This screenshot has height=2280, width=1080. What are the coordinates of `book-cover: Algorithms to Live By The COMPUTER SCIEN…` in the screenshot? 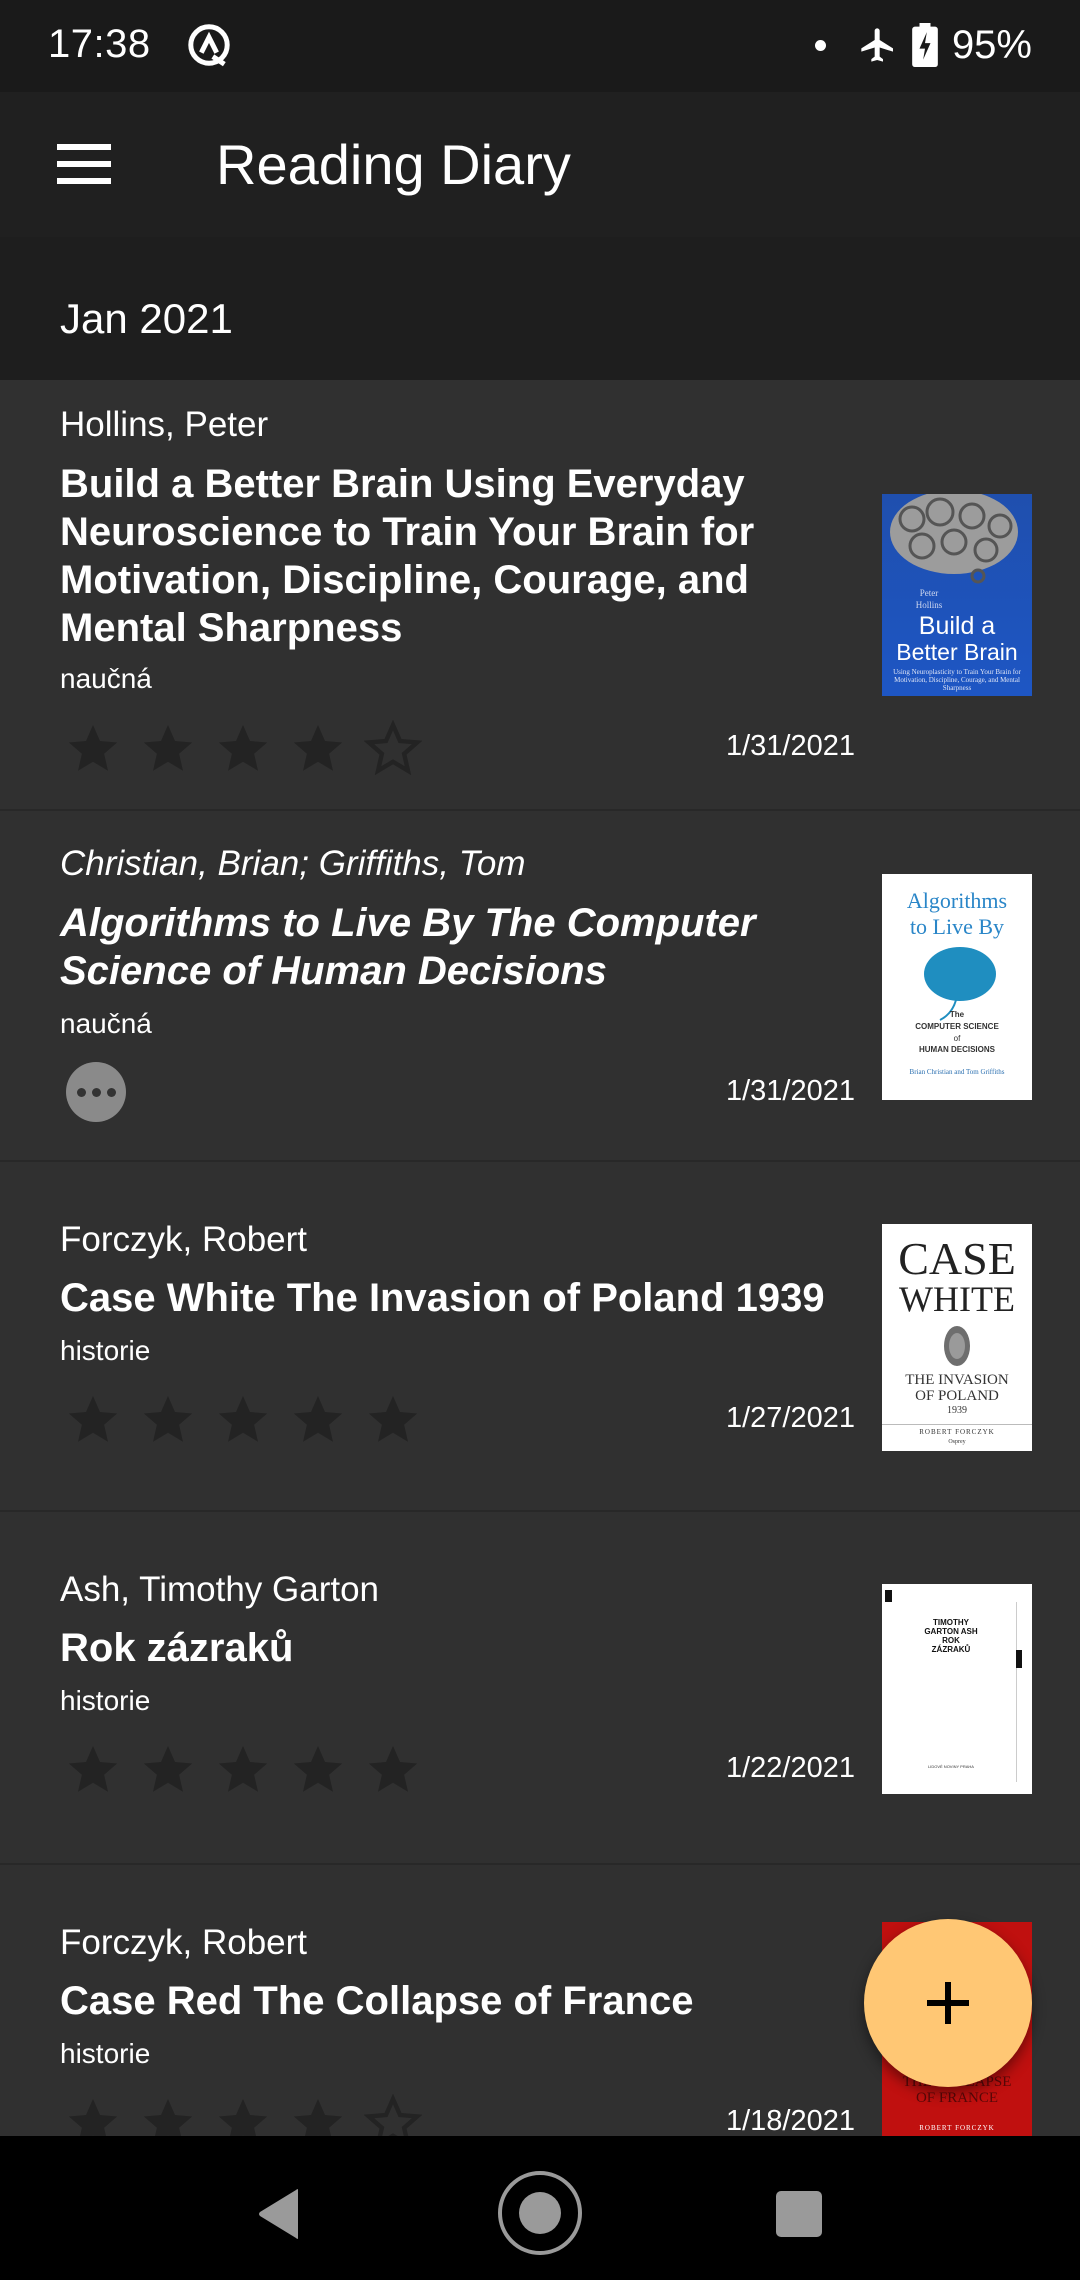 It's located at (957, 987).